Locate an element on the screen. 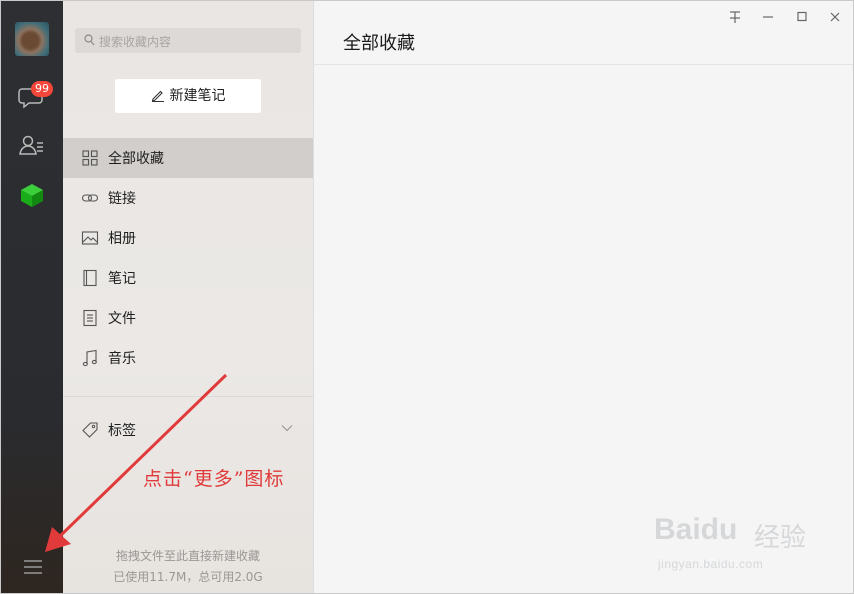 This screenshot has height=594, width=854. nav-item-music: 音乐 is located at coordinates (188, 358).